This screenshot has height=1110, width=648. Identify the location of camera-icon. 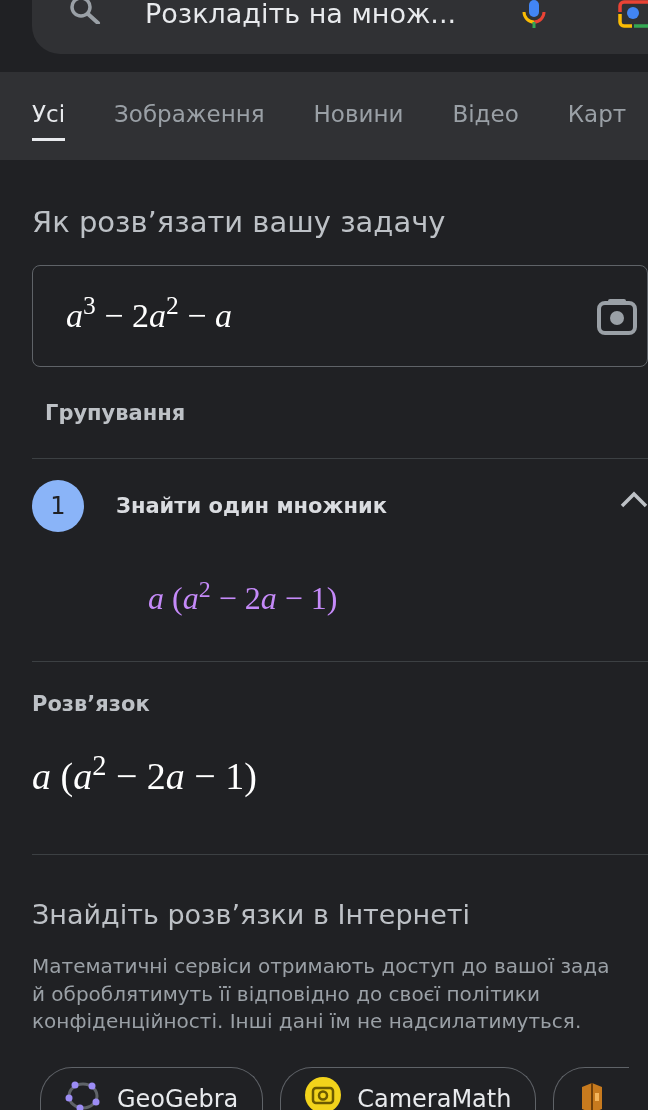
(617, 316).